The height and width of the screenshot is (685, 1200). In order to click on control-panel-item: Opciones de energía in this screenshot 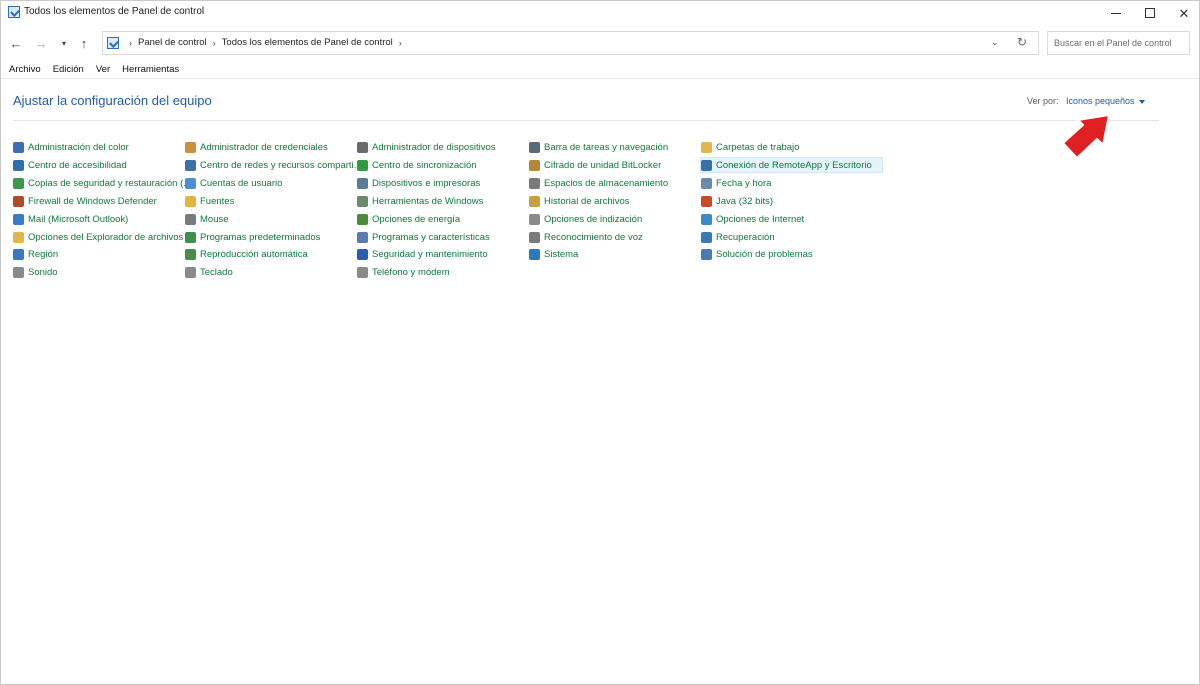, I will do `click(408, 219)`.